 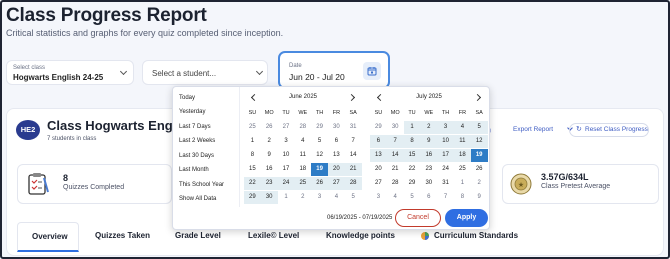 What do you see at coordinates (122, 237) in the screenshot?
I see `tab-quizzes-taken: Quizzes Taken` at bounding box center [122, 237].